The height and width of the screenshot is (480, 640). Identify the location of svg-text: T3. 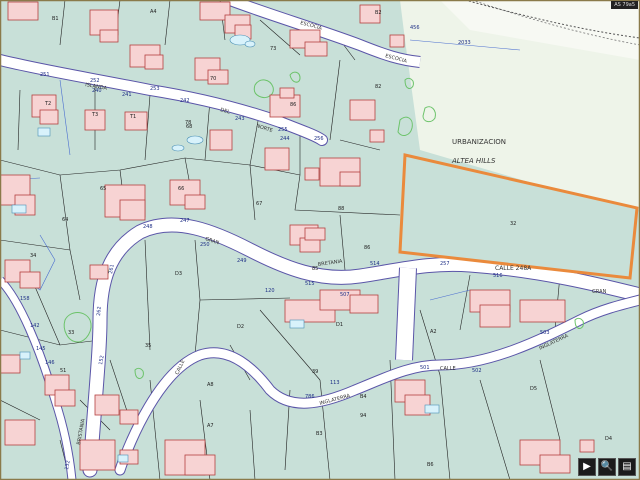
(94, 115).